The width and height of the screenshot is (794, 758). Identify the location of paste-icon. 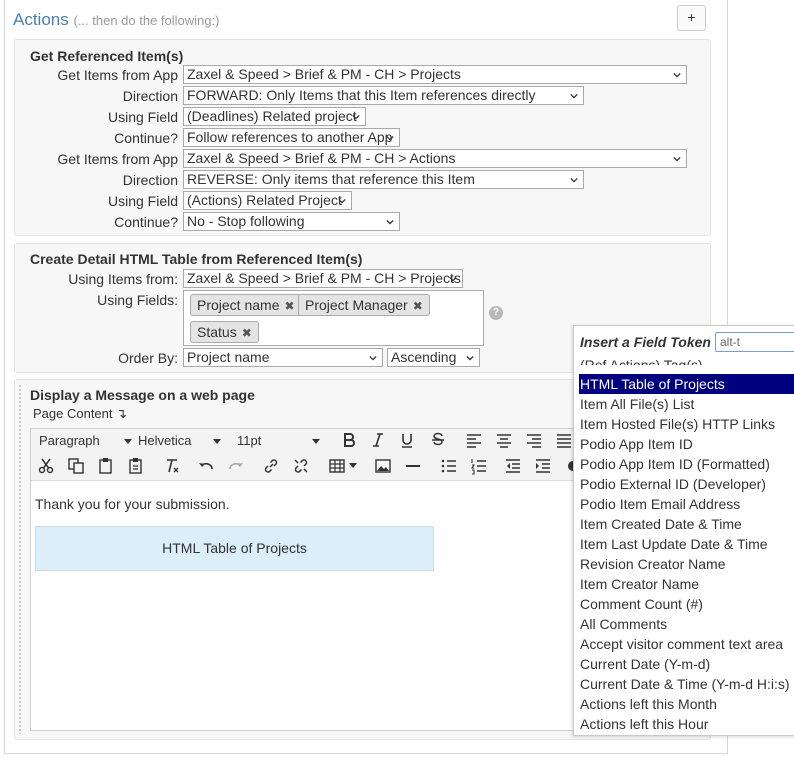
(106, 466).